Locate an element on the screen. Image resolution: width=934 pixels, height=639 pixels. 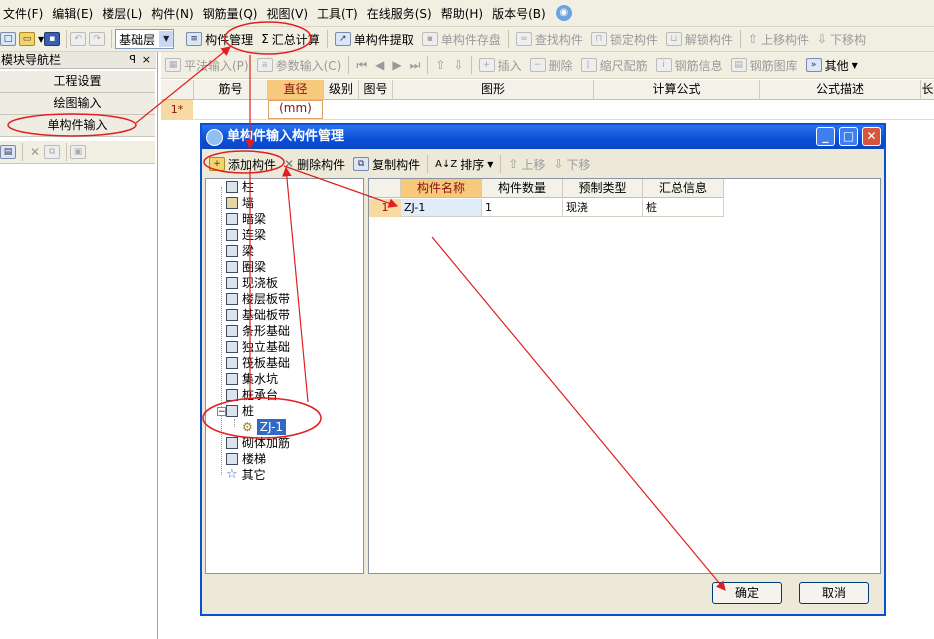
grid-col-bar-no: 筋号 is located at coordinates (231, 89).